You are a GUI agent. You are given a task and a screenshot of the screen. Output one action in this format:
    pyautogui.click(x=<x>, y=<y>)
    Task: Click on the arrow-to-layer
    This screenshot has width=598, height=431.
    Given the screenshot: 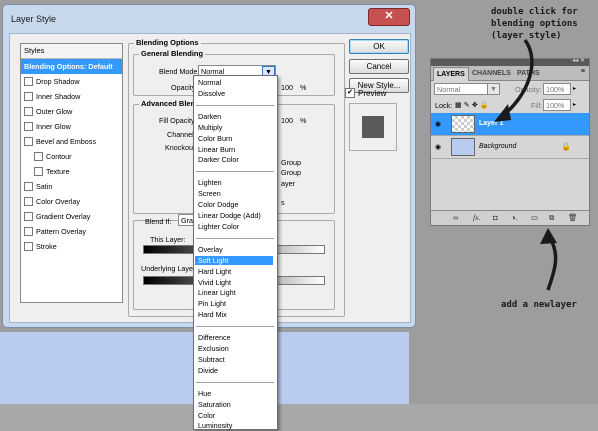 What is the action you would take?
    pyautogui.click(x=516, y=79)
    